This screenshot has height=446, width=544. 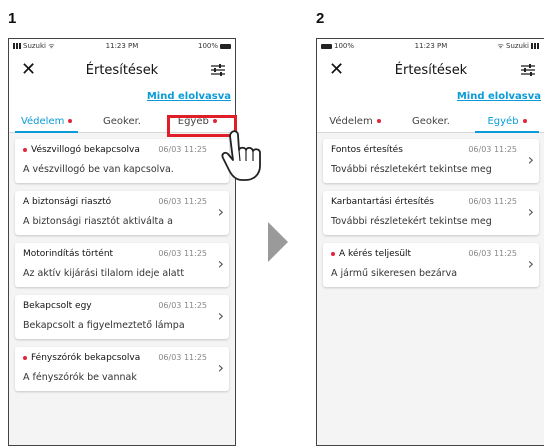 What do you see at coordinates (278, 242) in the screenshot?
I see `arrow-right-icon` at bounding box center [278, 242].